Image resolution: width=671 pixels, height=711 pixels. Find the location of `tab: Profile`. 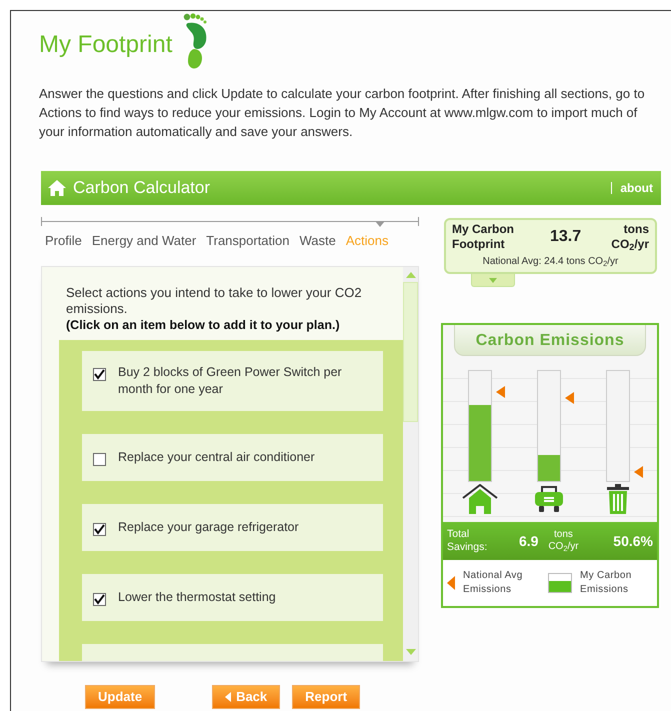

tab: Profile is located at coordinates (63, 240).